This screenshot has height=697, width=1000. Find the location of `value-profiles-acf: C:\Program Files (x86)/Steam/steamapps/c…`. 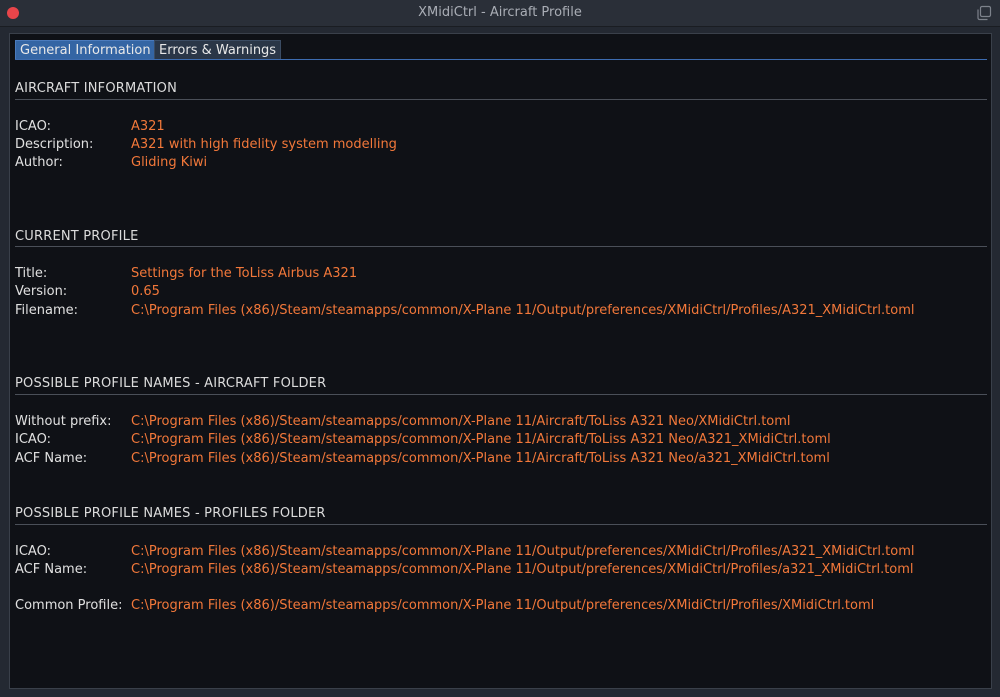

value-profiles-acf: C:\Program Files (x86)/Steam/steamapps/c… is located at coordinates (522, 569).